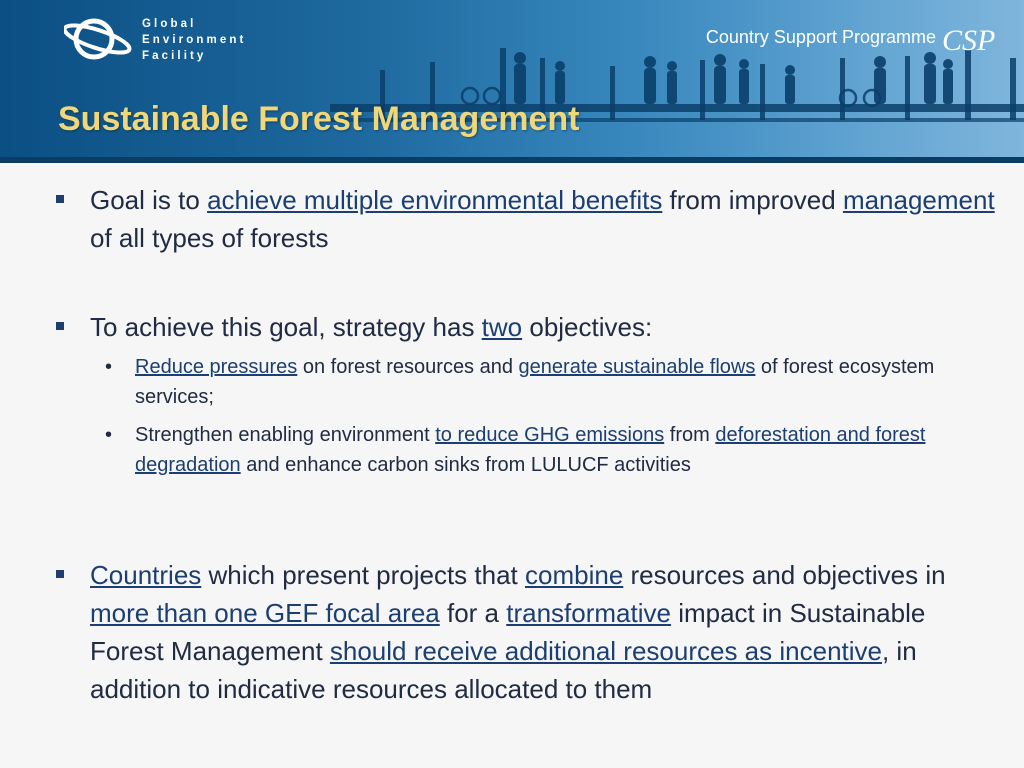  What do you see at coordinates (918, 200) in the screenshot?
I see `underlined-text: management` at bounding box center [918, 200].